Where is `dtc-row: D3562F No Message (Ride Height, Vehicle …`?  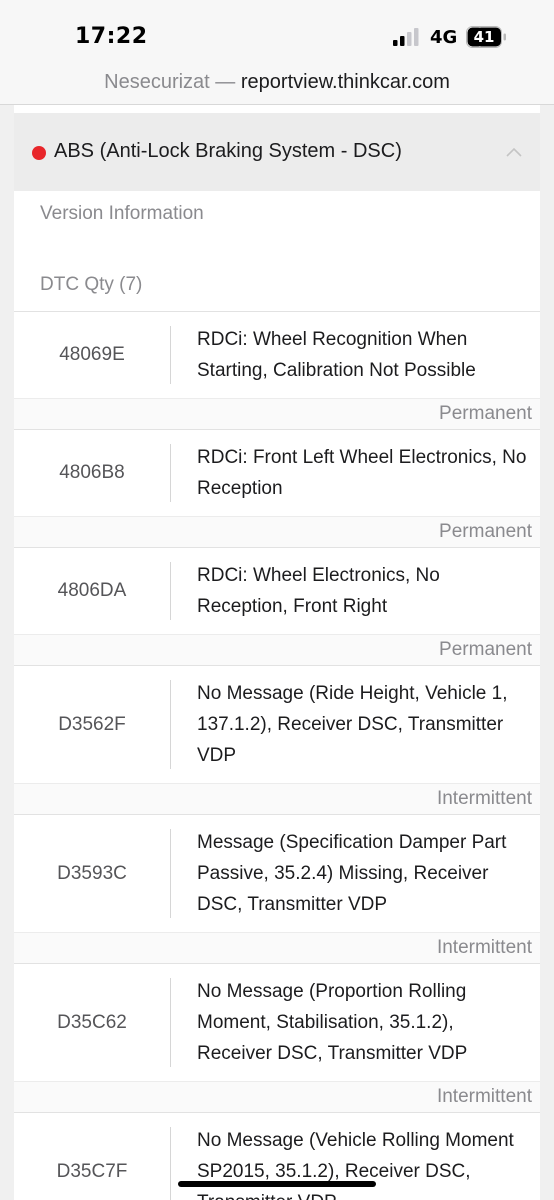 dtc-row: D3562F No Message (Ride Height, Vehicle … is located at coordinates (277, 739).